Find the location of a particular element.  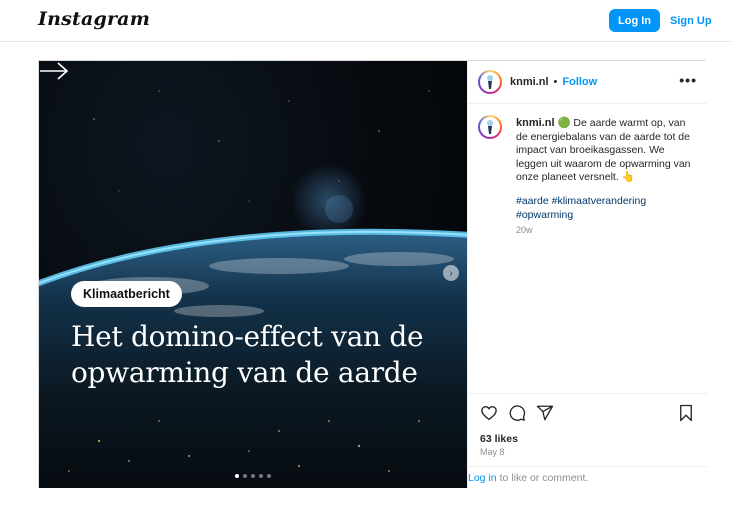

arrow-right-icon is located at coordinates (54, 71).